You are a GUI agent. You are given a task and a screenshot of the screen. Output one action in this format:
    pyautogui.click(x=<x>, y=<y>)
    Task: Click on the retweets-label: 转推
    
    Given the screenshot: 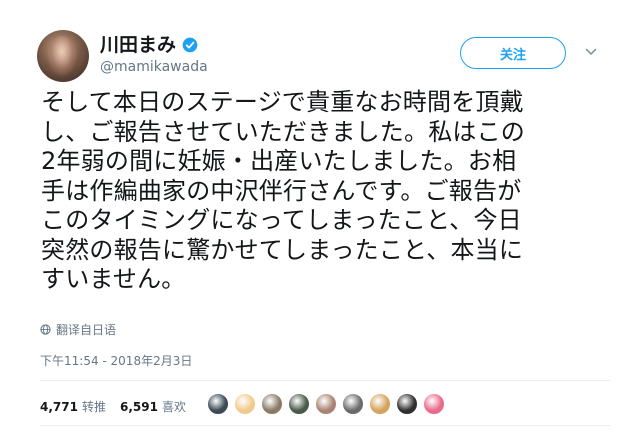 What is the action you would take?
    pyautogui.click(x=93, y=407)
    